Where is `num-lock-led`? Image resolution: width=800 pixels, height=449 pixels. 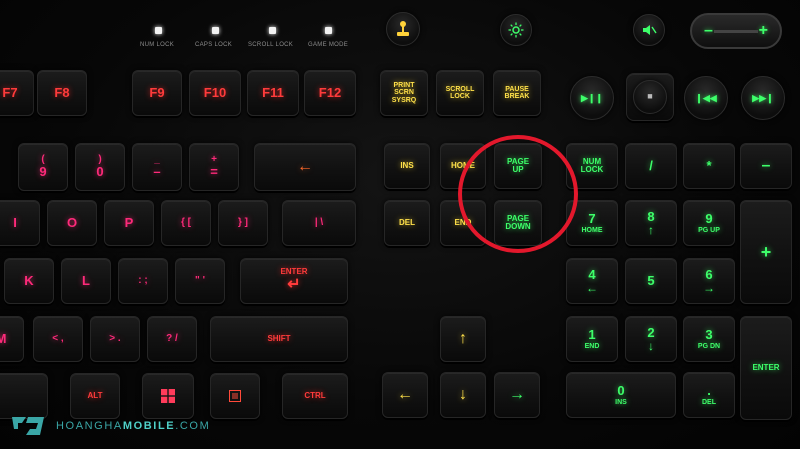 num-lock-led is located at coordinates (158, 30).